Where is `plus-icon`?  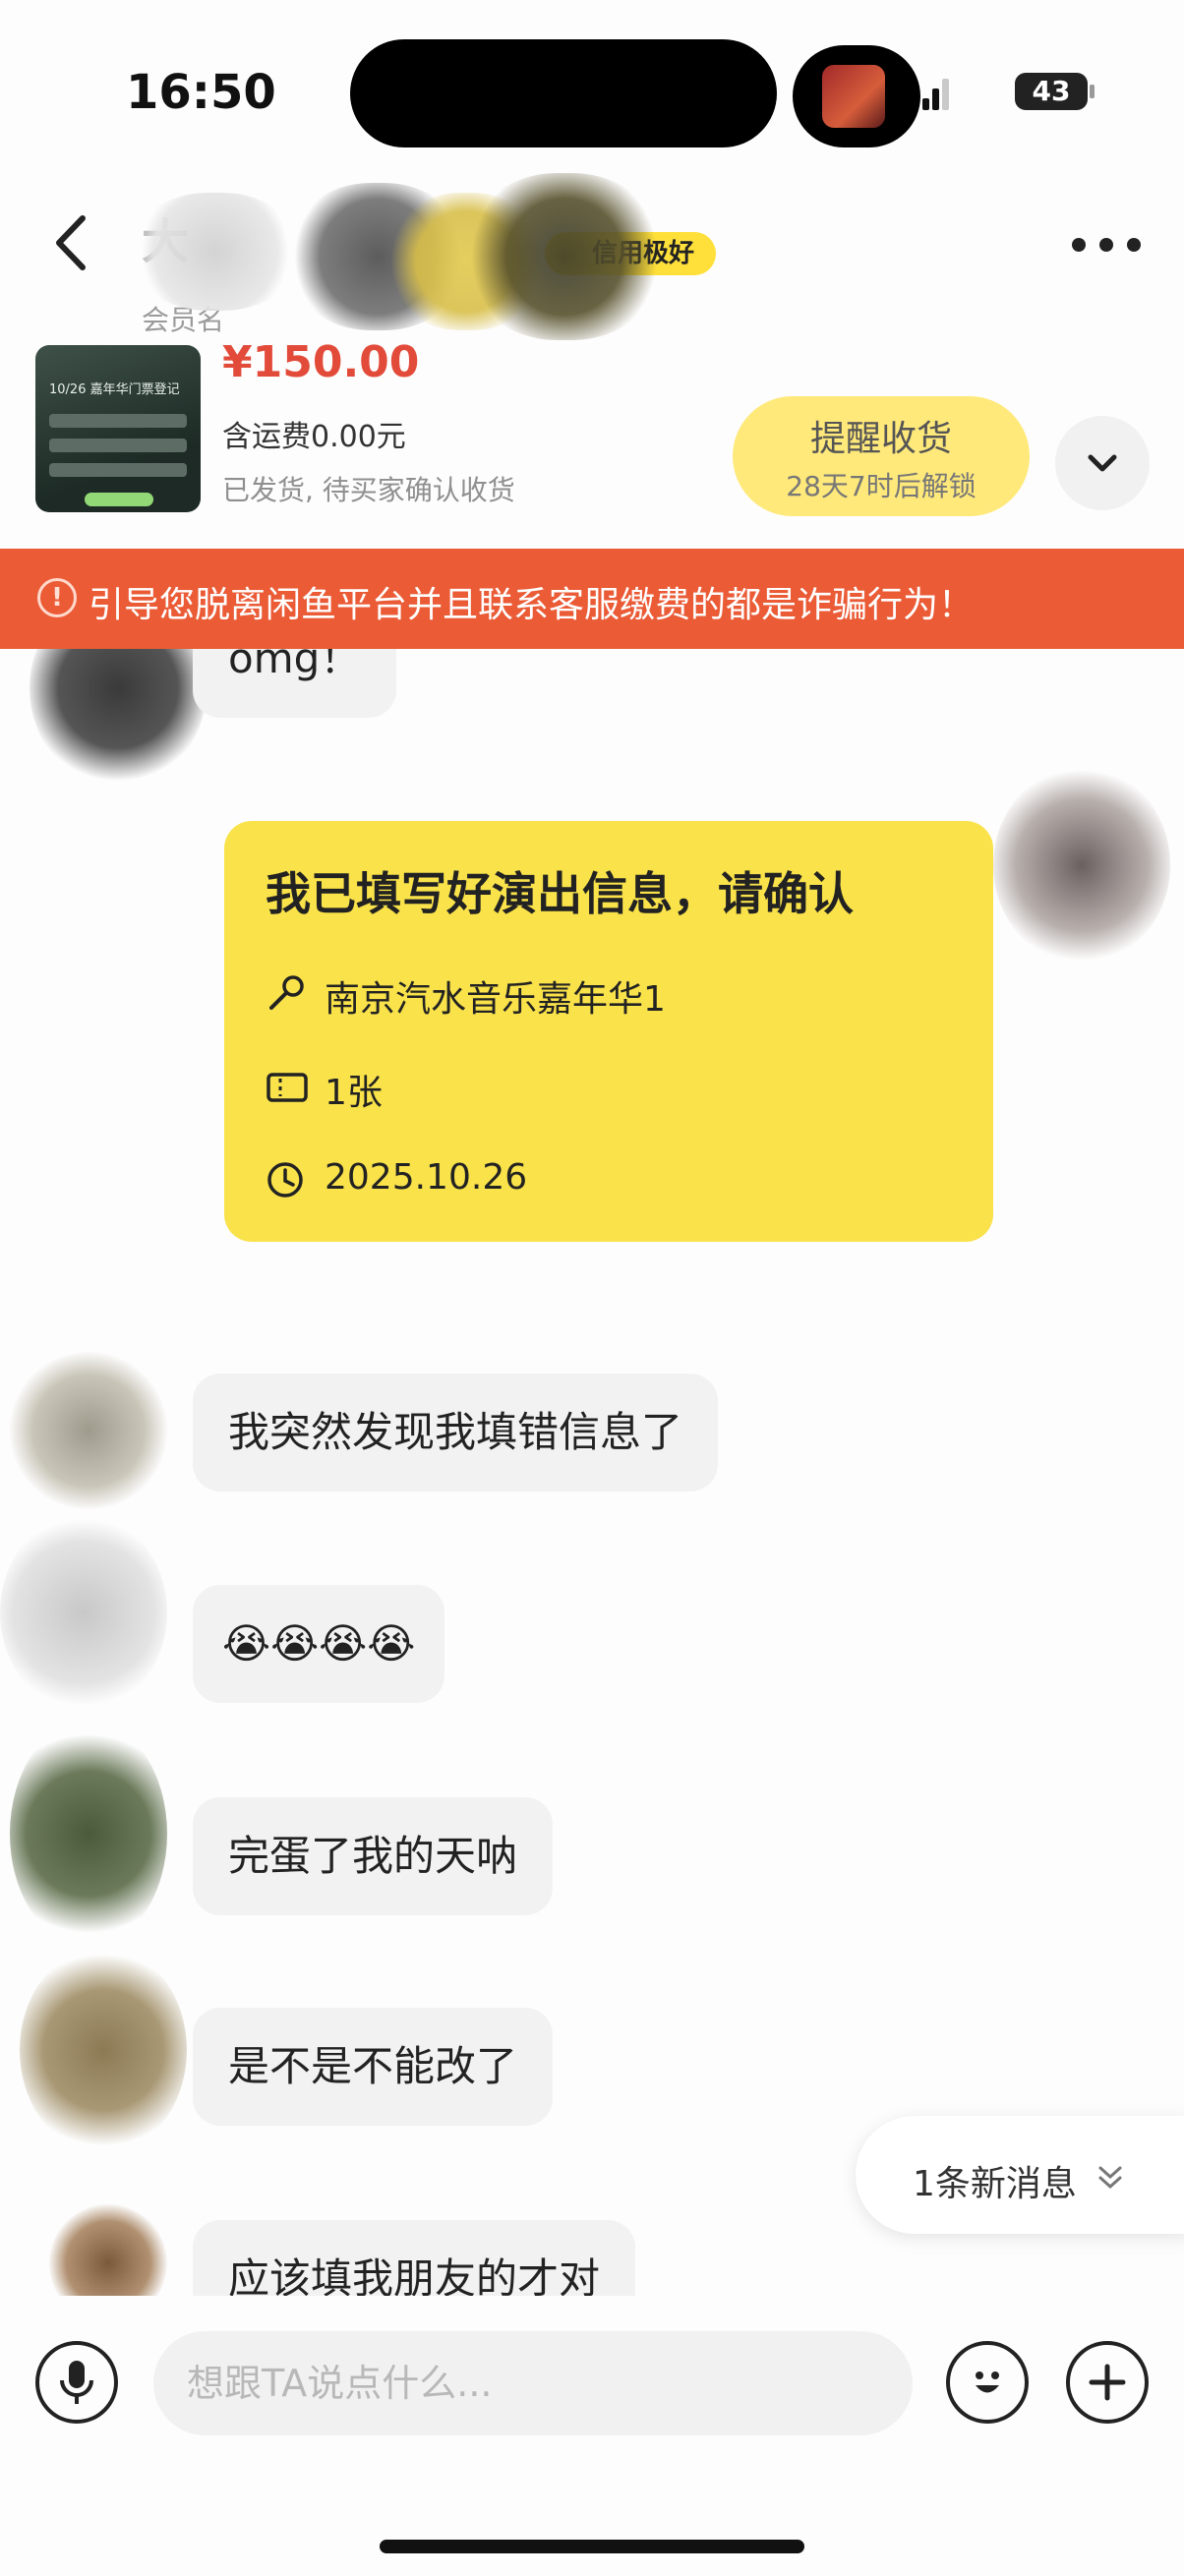 plus-icon is located at coordinates (1107, 2382).